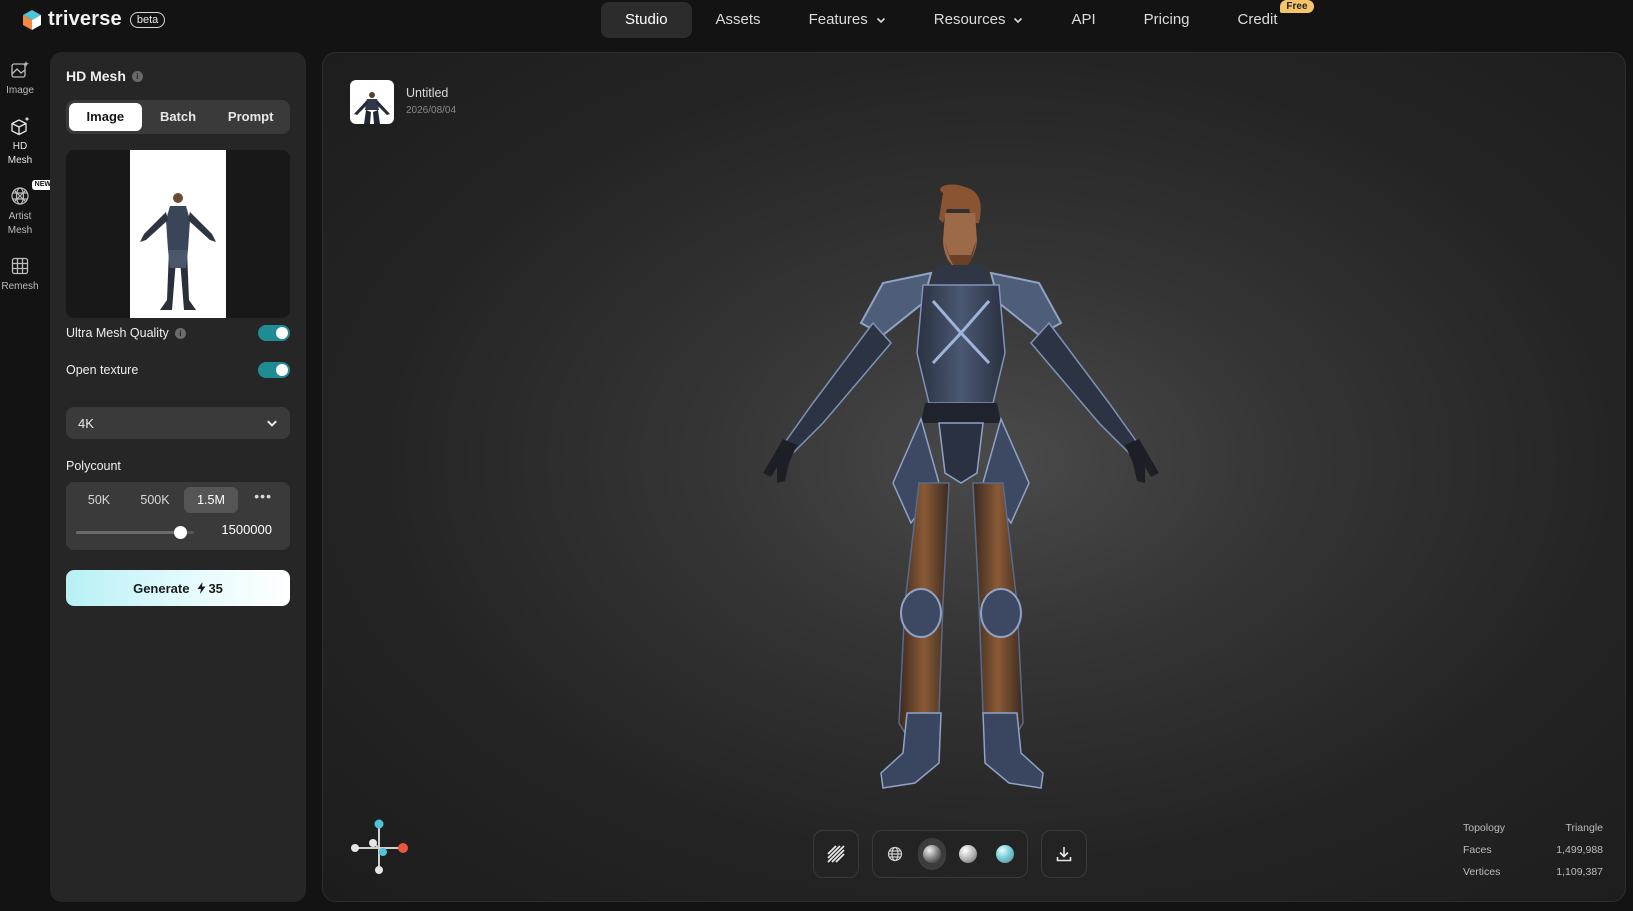 Image resolution: width=1633 pixels, height=911 pixels. I want to click on nav-api-label: API, so click(1083, 19).